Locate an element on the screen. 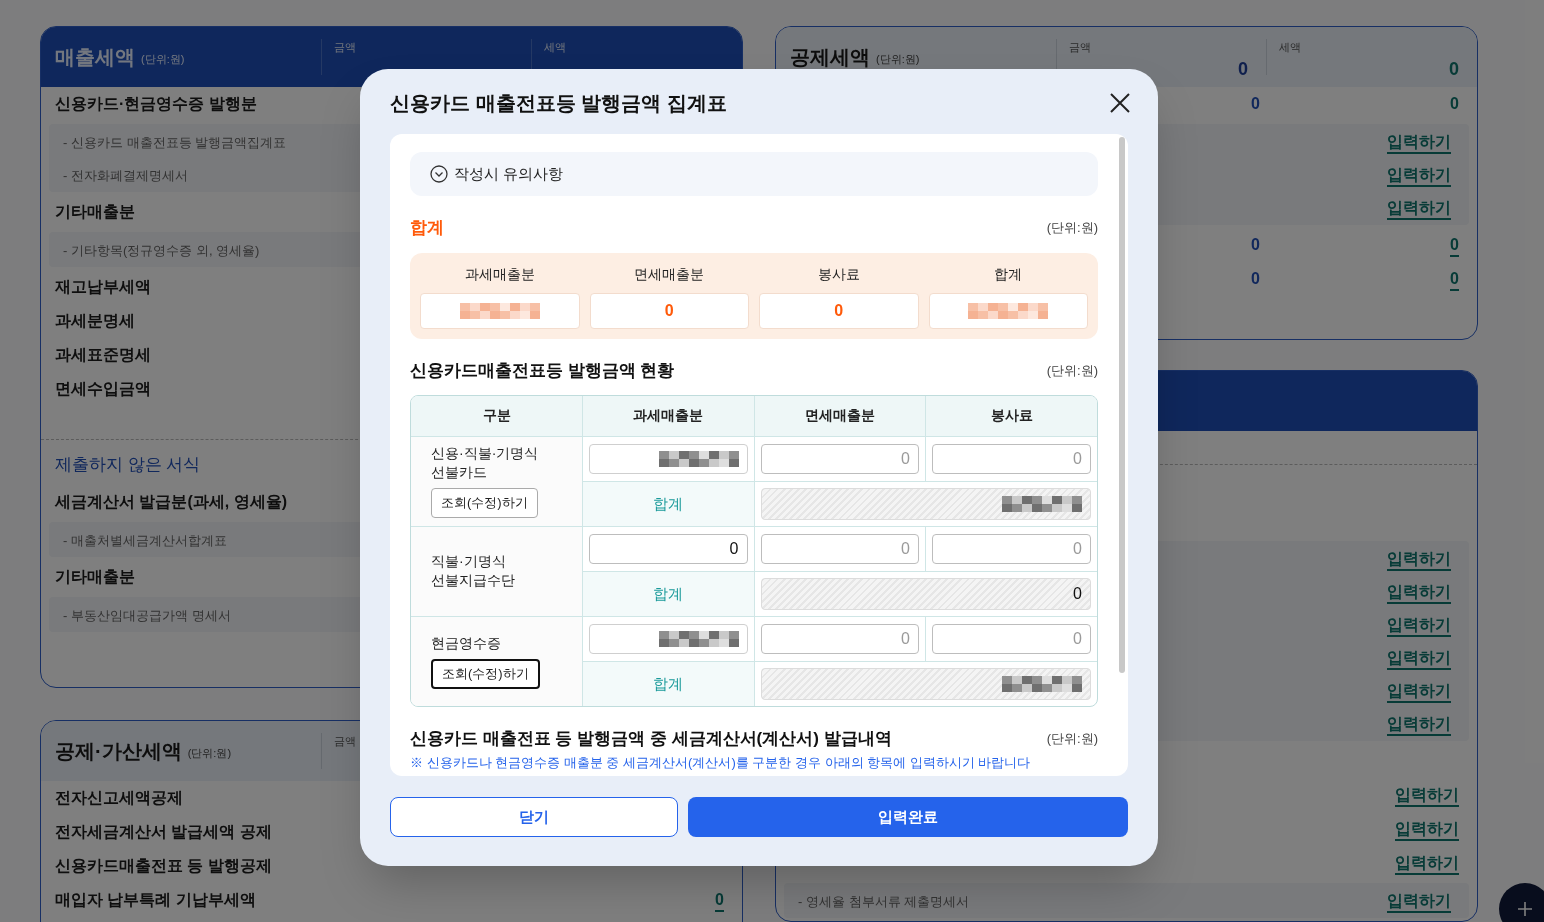  section-title: 제출하지 않은 서식 is located at coordinates (128, 465).